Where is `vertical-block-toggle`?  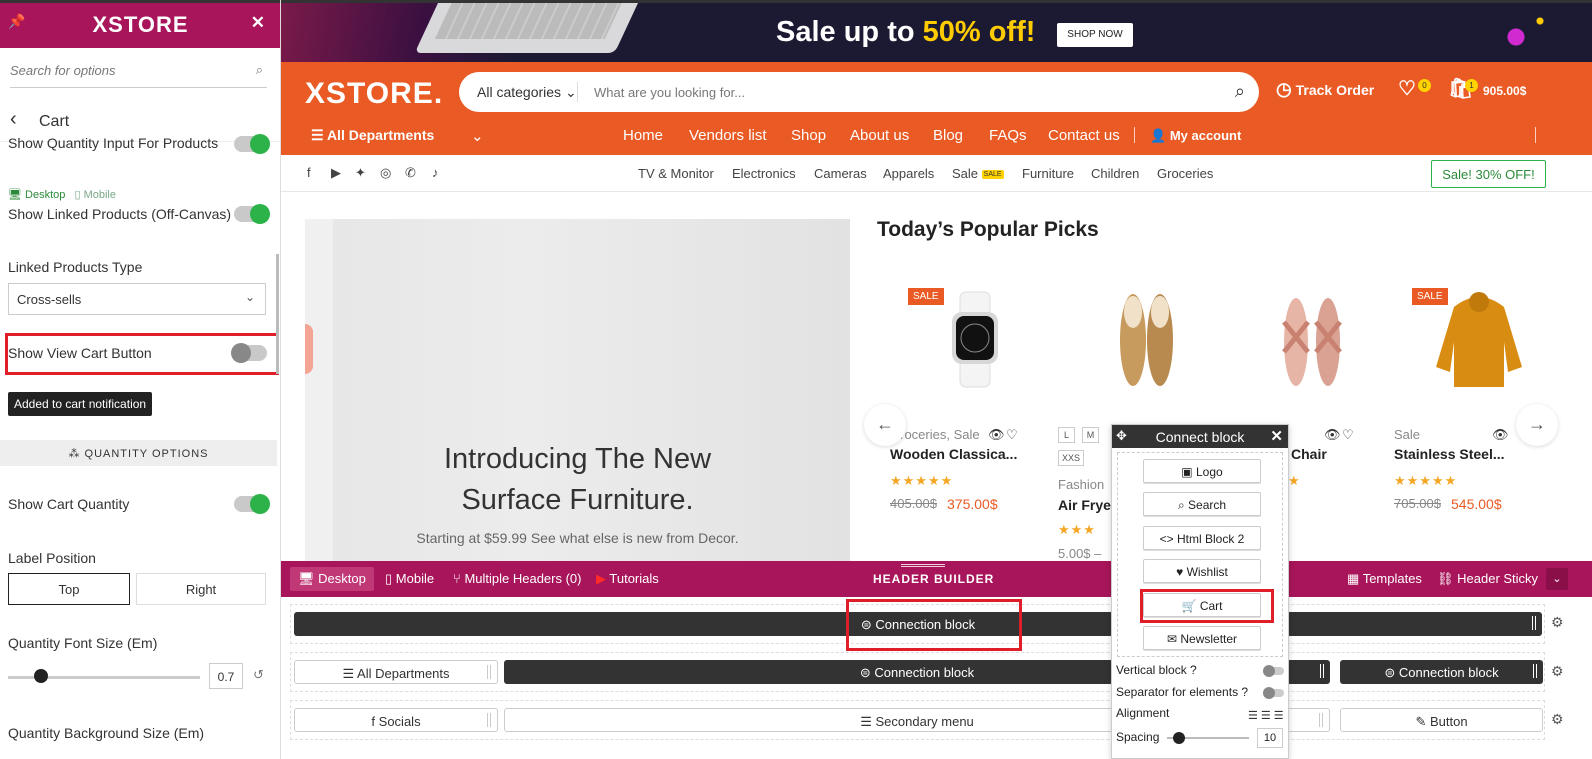 vertical-block-toggle is located at coordinates (1273, 671).